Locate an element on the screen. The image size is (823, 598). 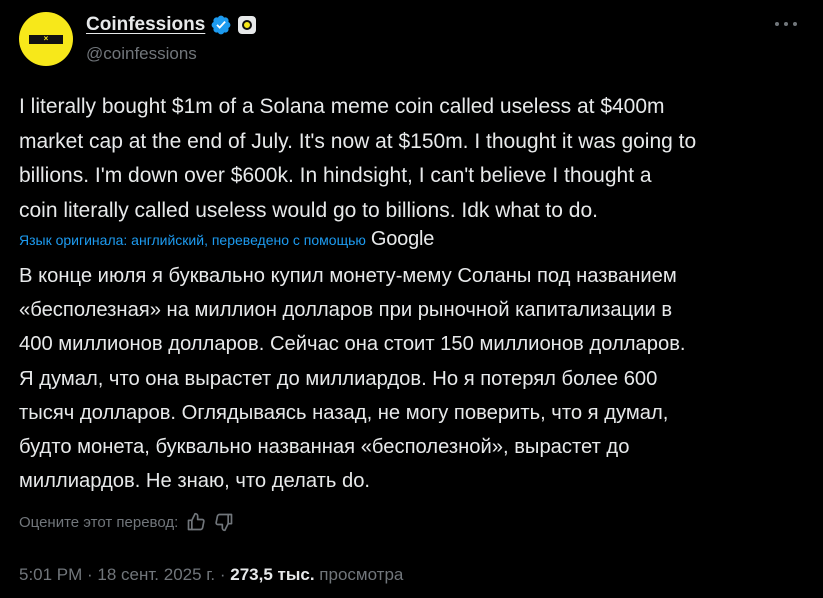
views-label: просмотра is located at coordinates (361, 574).